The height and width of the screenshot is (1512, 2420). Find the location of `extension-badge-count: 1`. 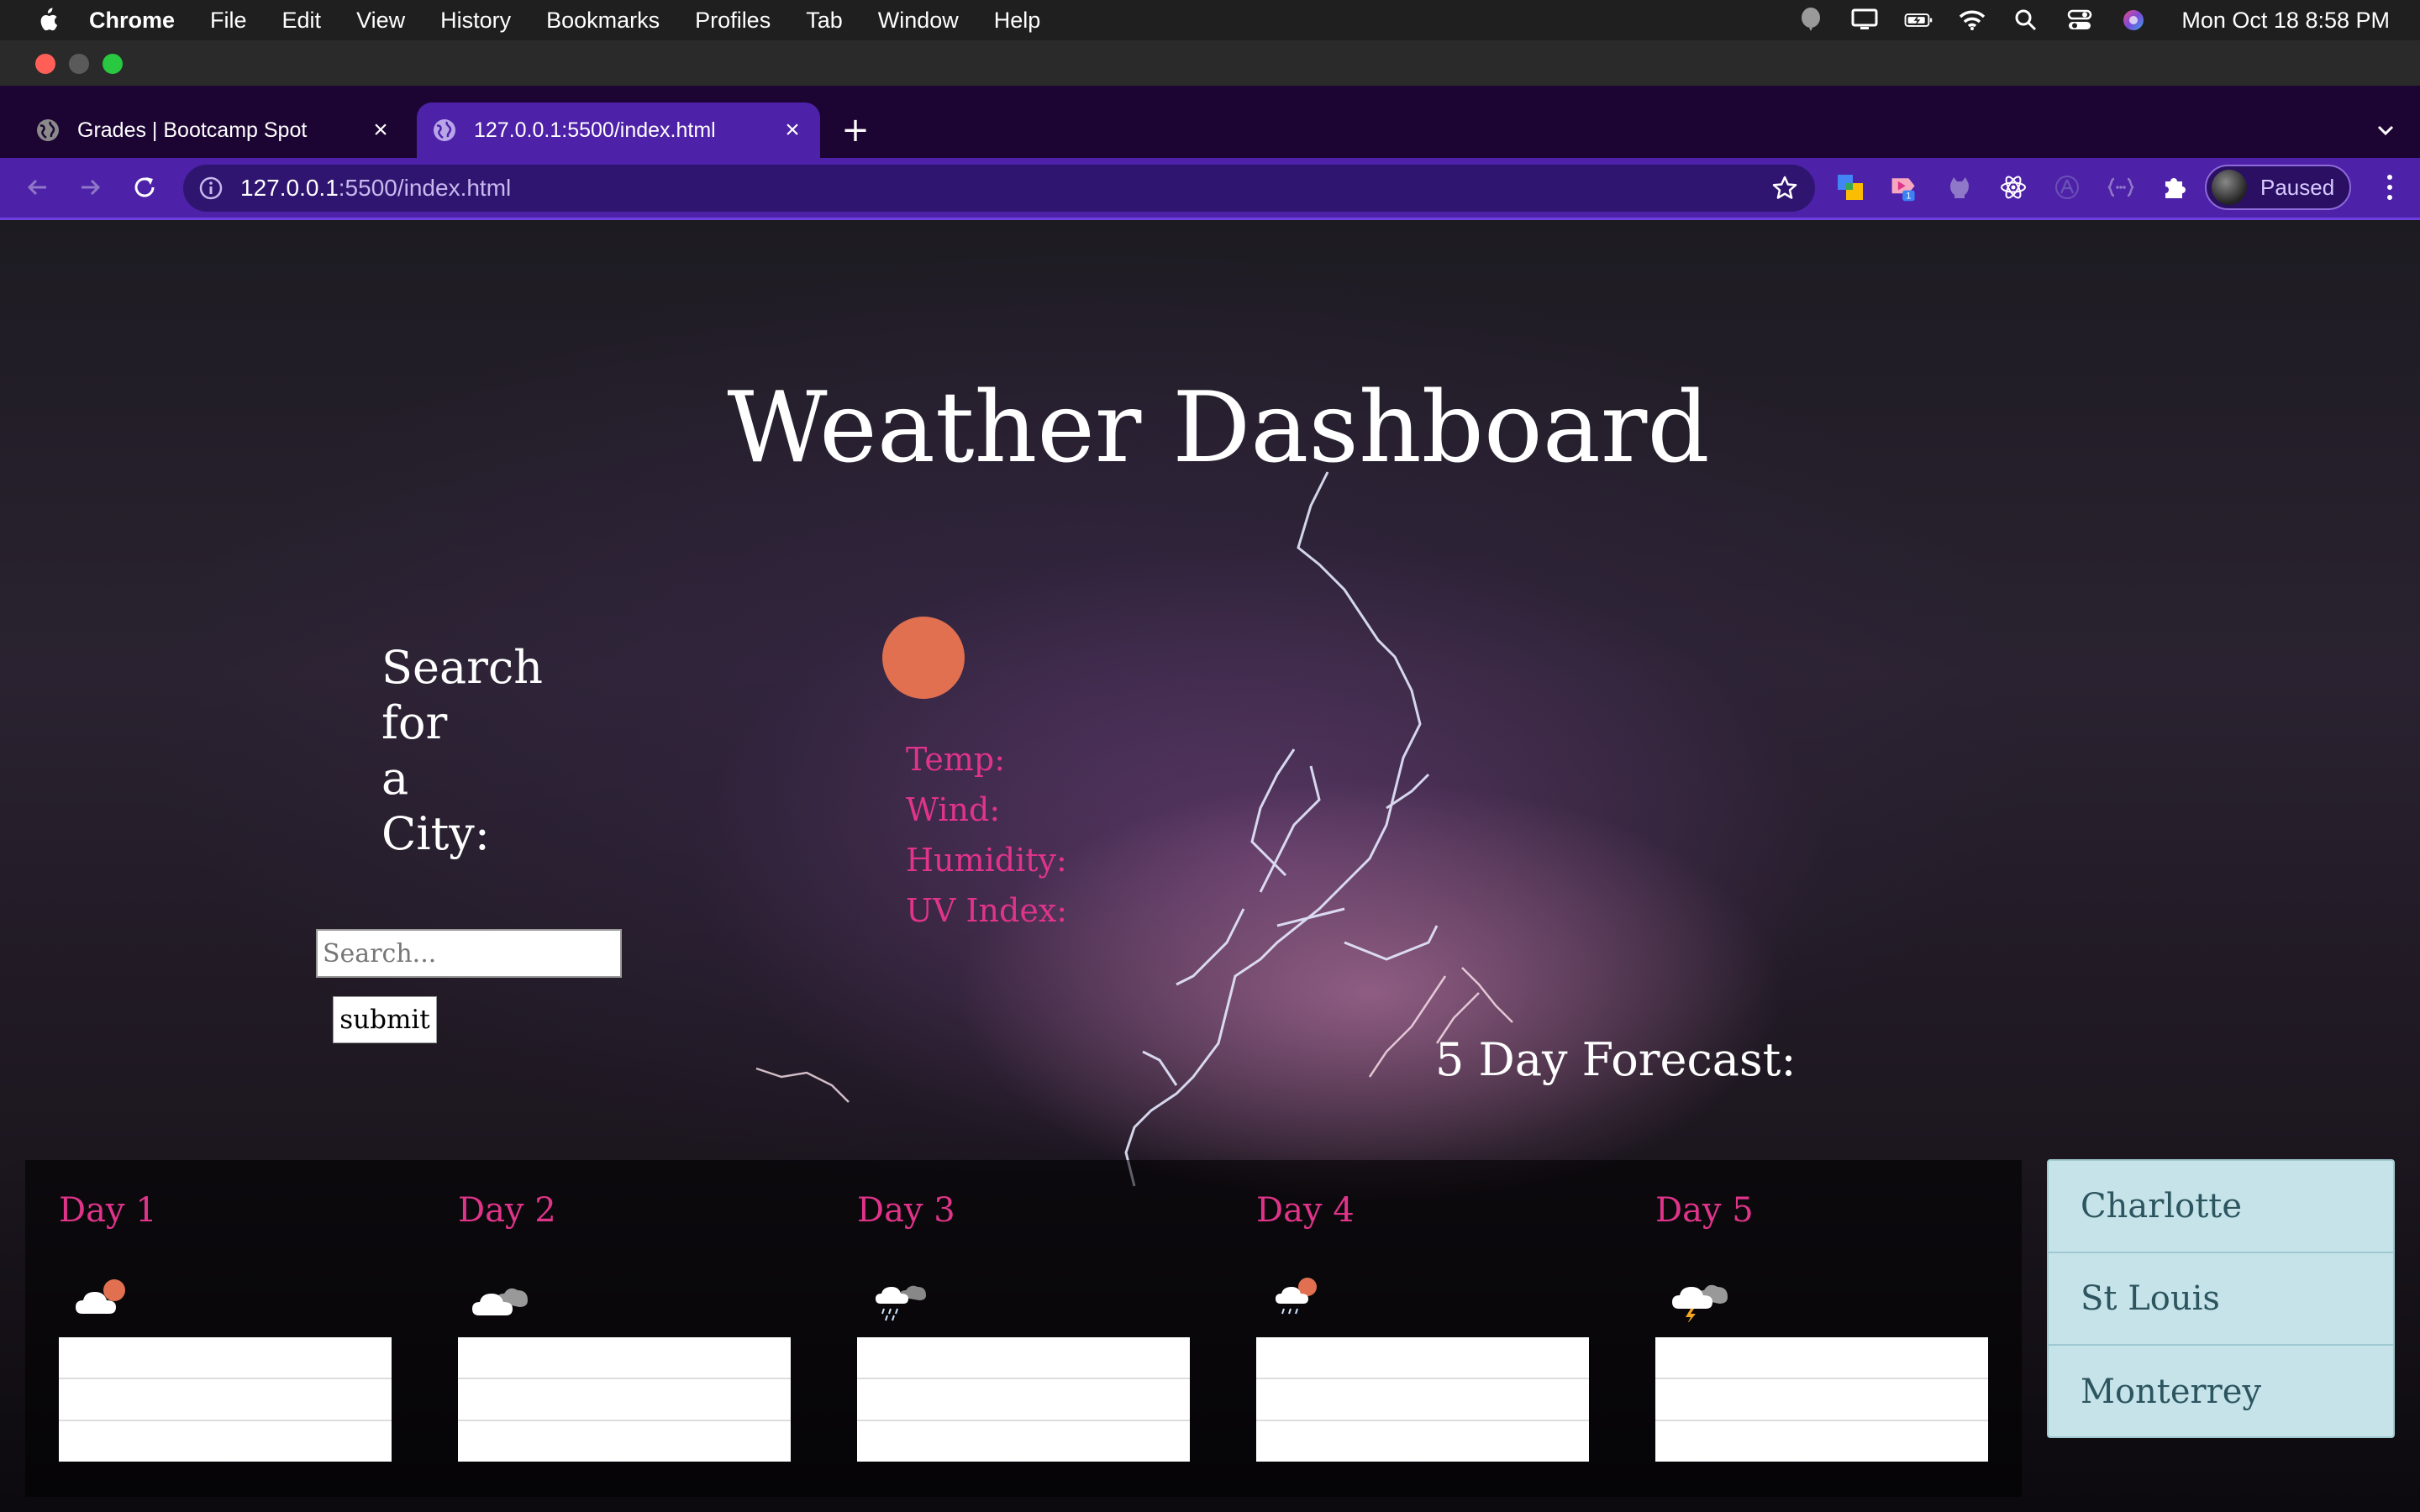

extension-badge-count: 1 is located at coordinates (1909, 197).